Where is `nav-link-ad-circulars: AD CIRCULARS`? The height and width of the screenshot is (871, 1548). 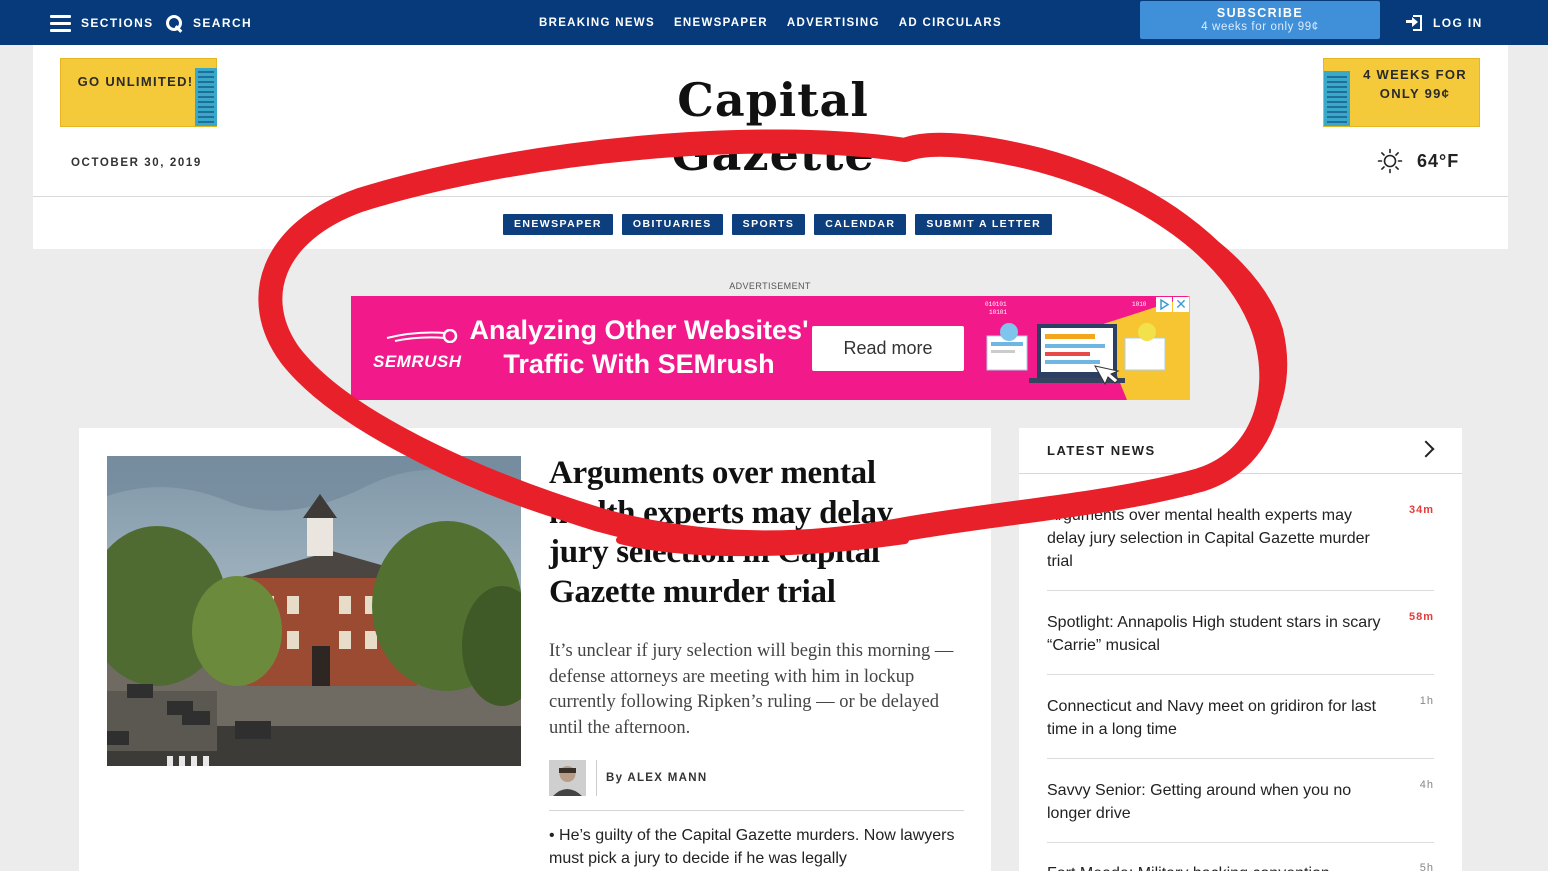
nav-link-ad-circulars: AD CIRCULARS is located at coordinates (950, 23).